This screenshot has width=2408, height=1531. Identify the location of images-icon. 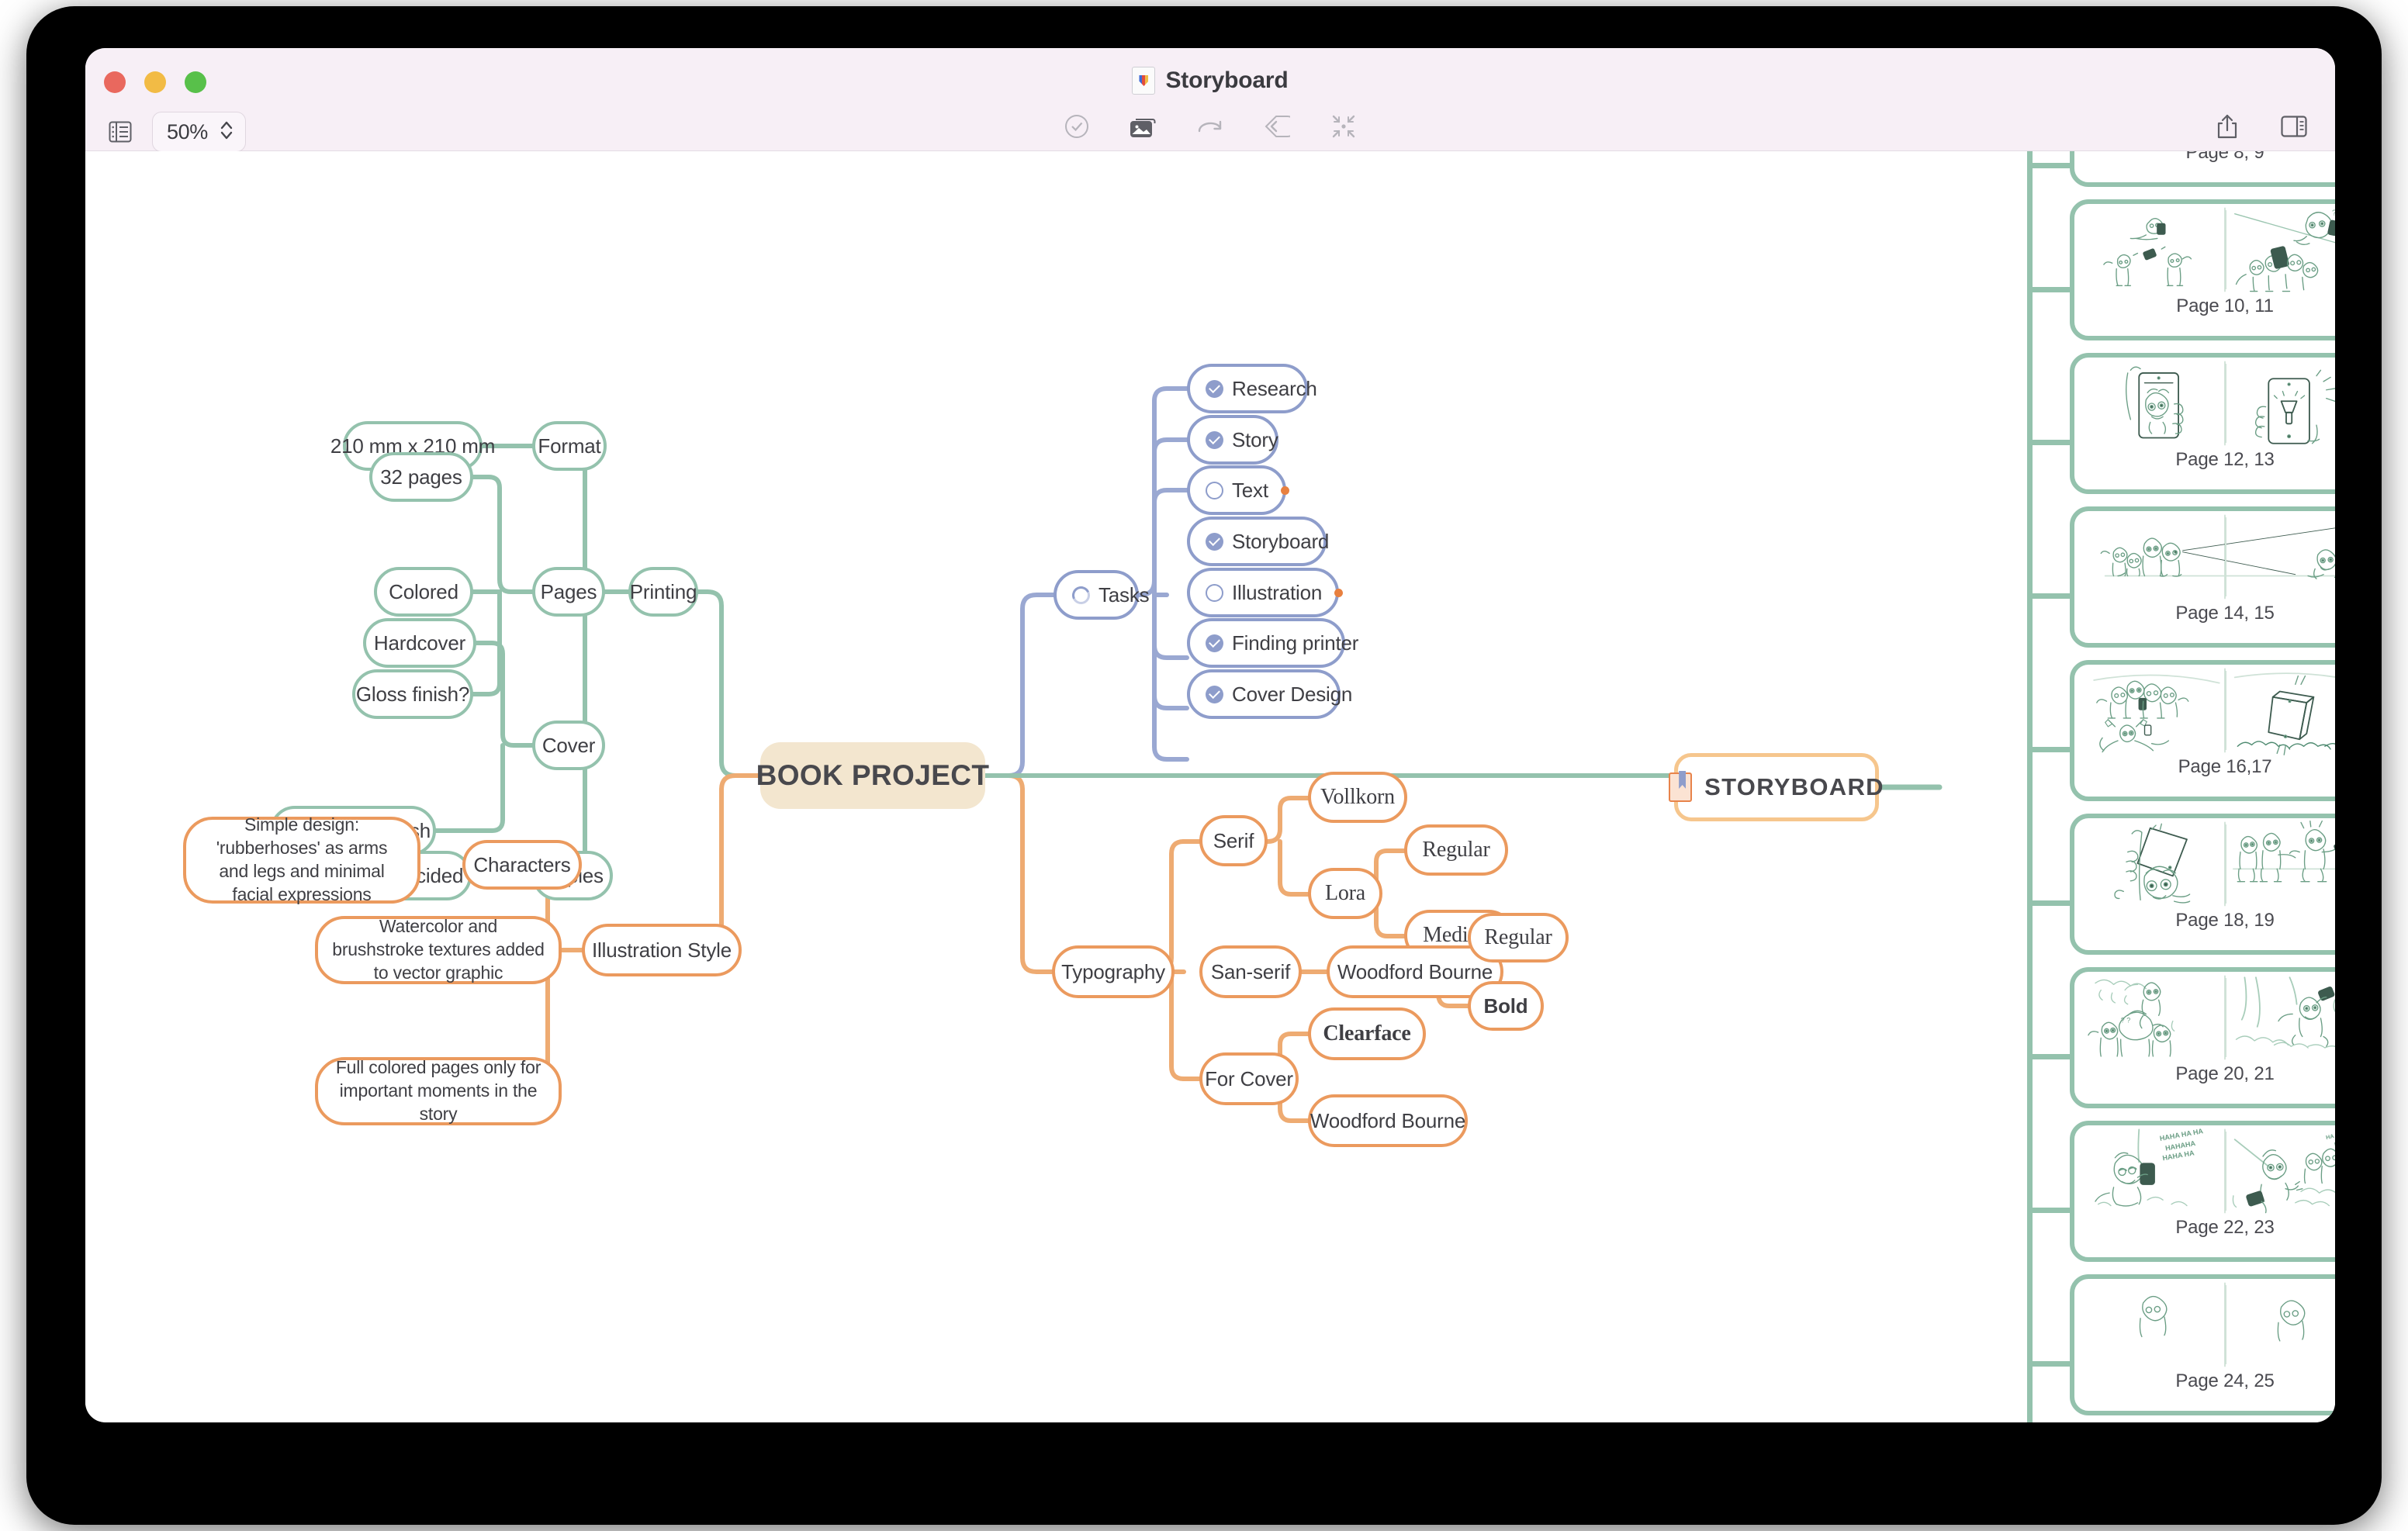
(1143, 126).